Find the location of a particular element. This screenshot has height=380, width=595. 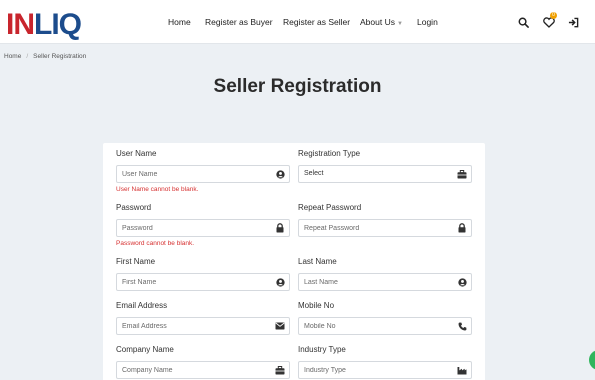

repeat-password-box is located at coordinates (385, 228).